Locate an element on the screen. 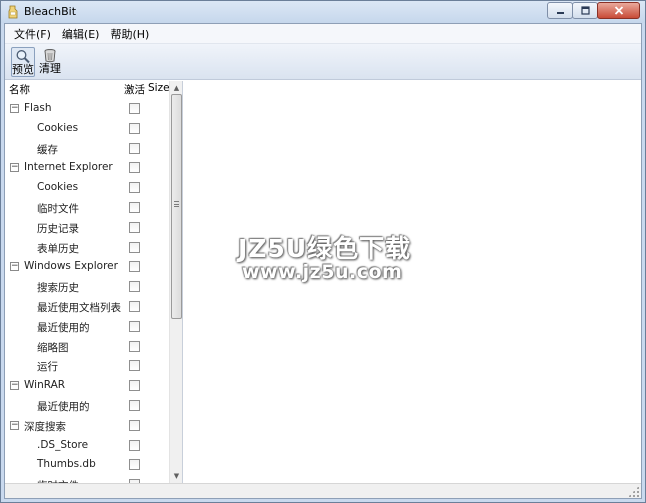  tree-option-row: 搜索历史 is located at coordinates (87, 286).